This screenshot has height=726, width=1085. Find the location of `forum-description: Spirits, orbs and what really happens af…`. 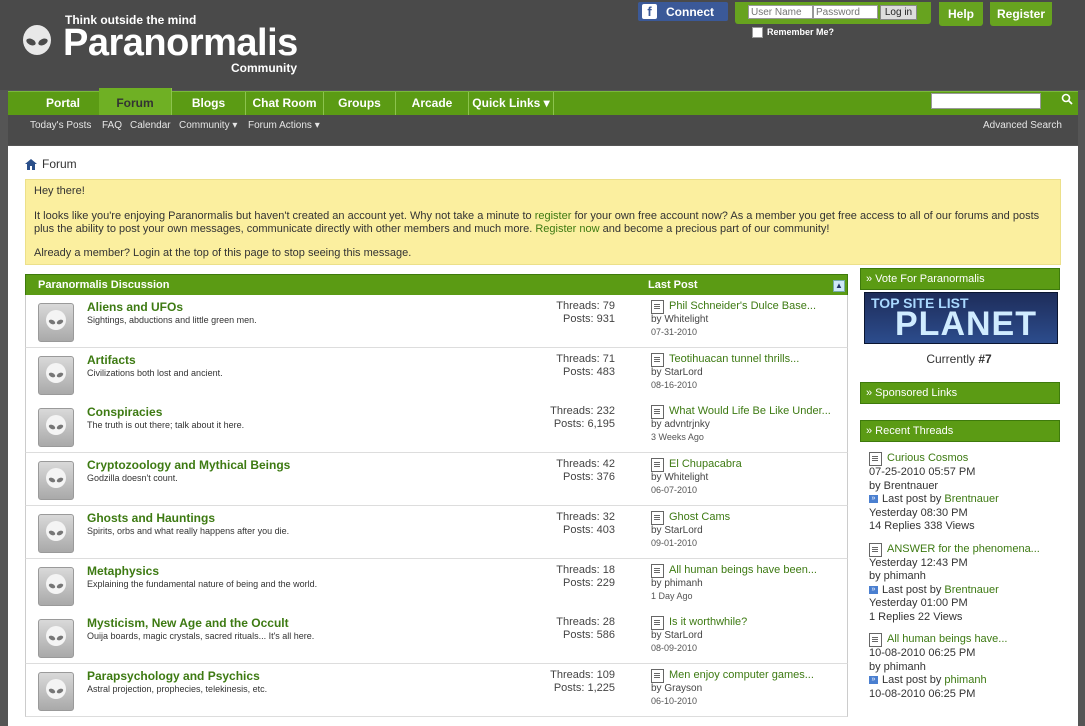

forum-description: Spirits, orbs and what really happens af… is located at coordinates (188, 530).